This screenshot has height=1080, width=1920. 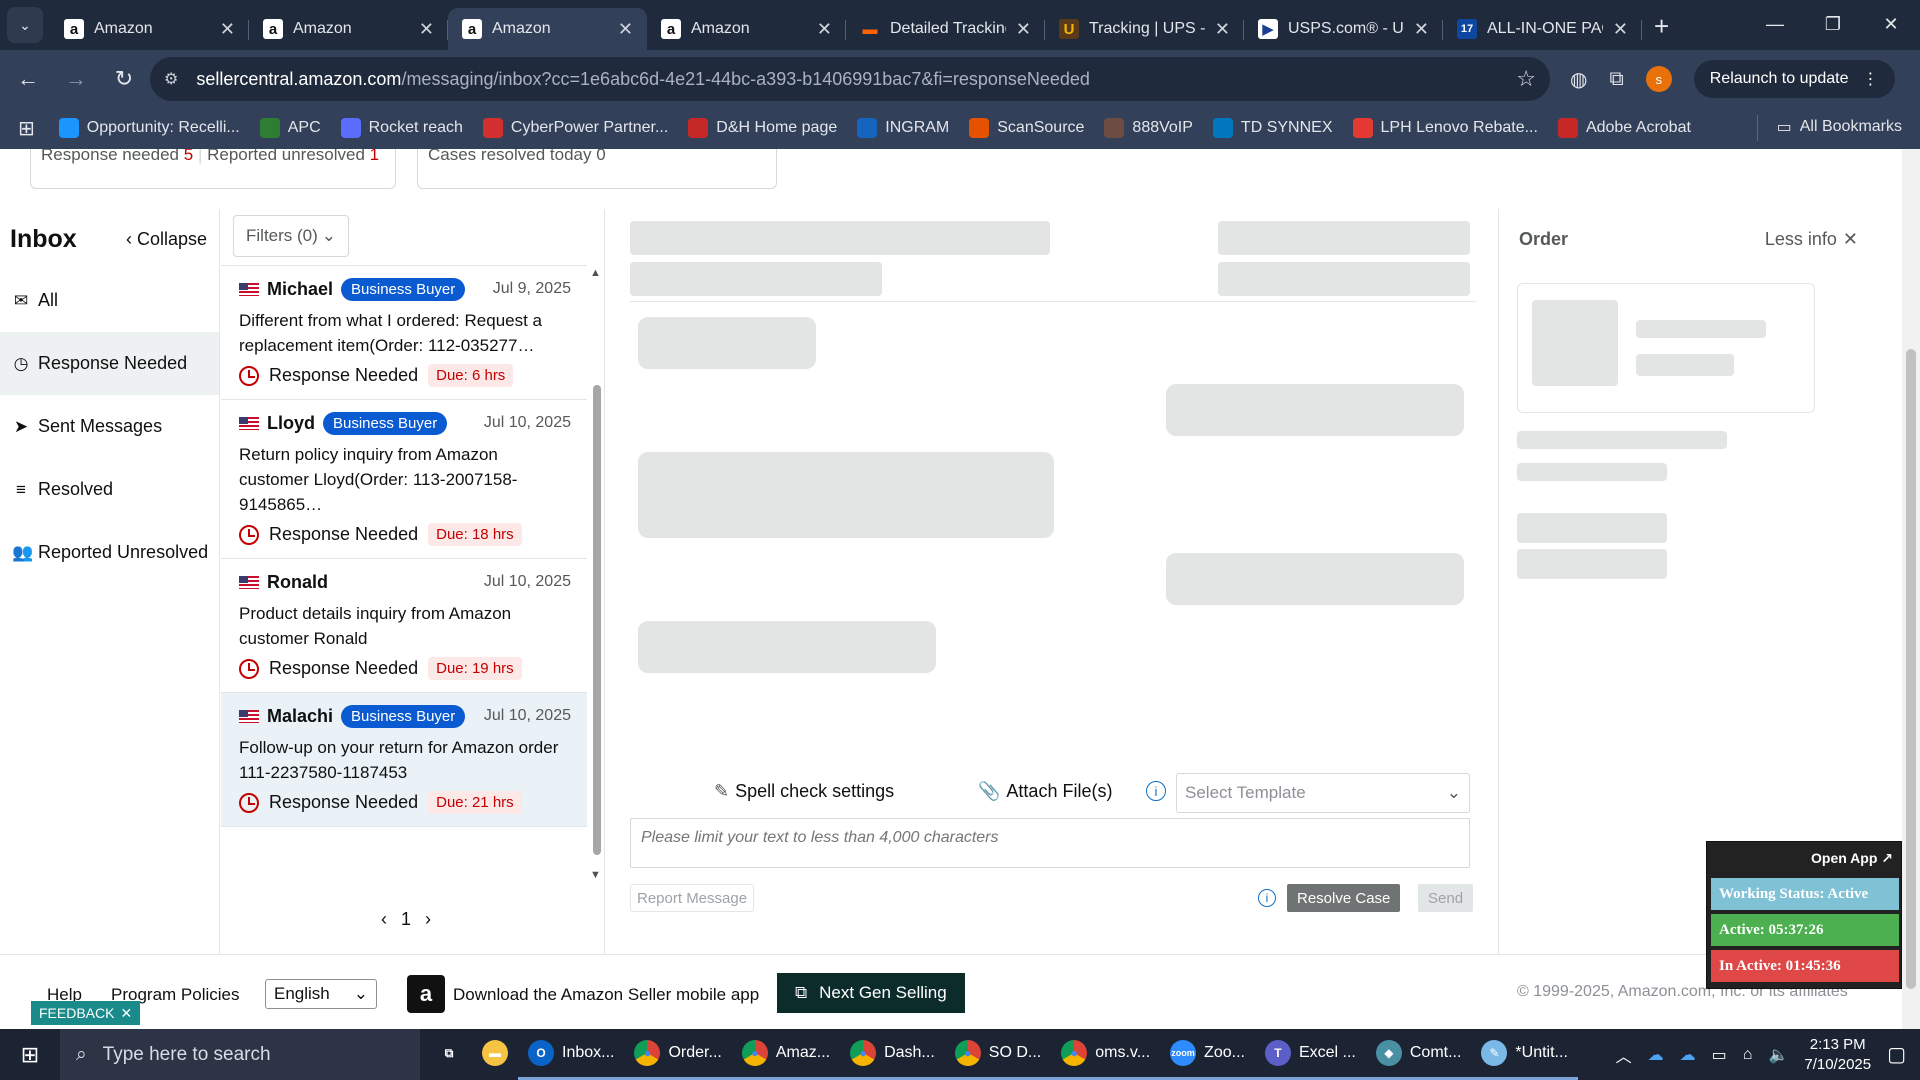 I want to click on collapse-button: ‹ Collapse, so click(x=166, y=239).